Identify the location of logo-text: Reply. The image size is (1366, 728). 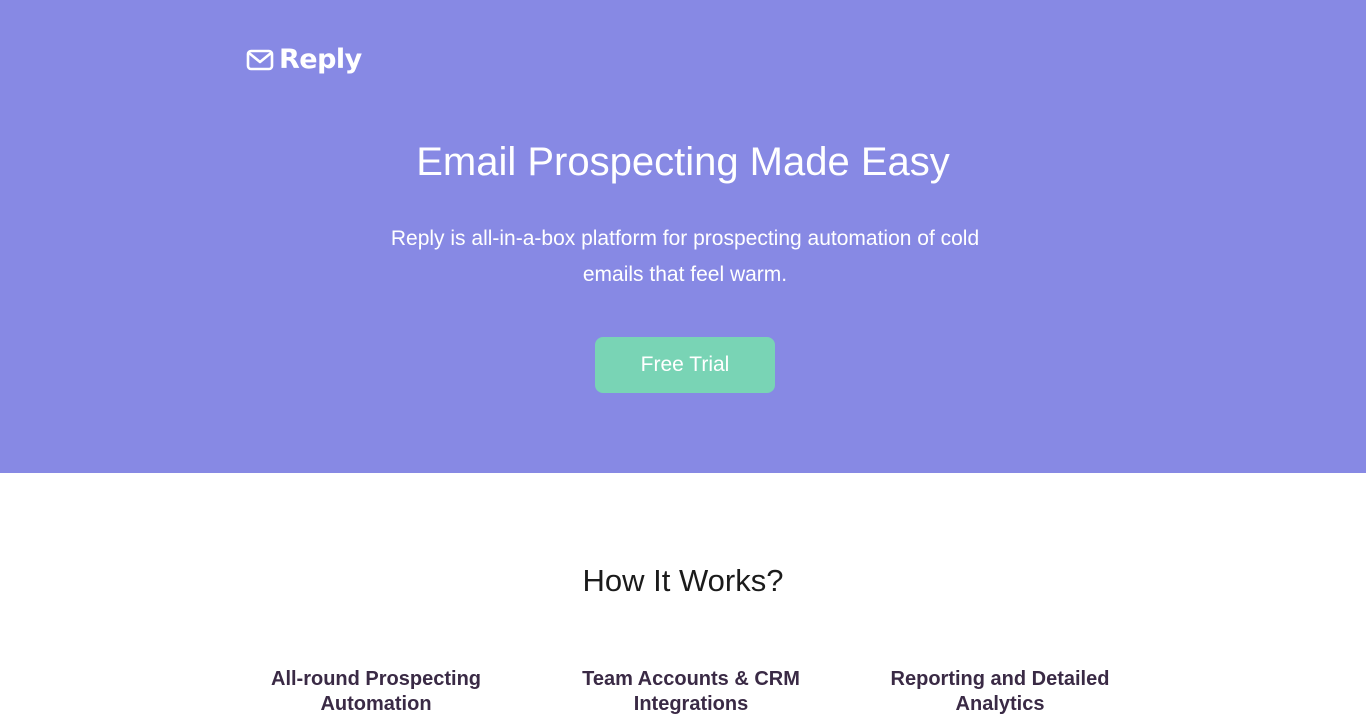
(320, 59).